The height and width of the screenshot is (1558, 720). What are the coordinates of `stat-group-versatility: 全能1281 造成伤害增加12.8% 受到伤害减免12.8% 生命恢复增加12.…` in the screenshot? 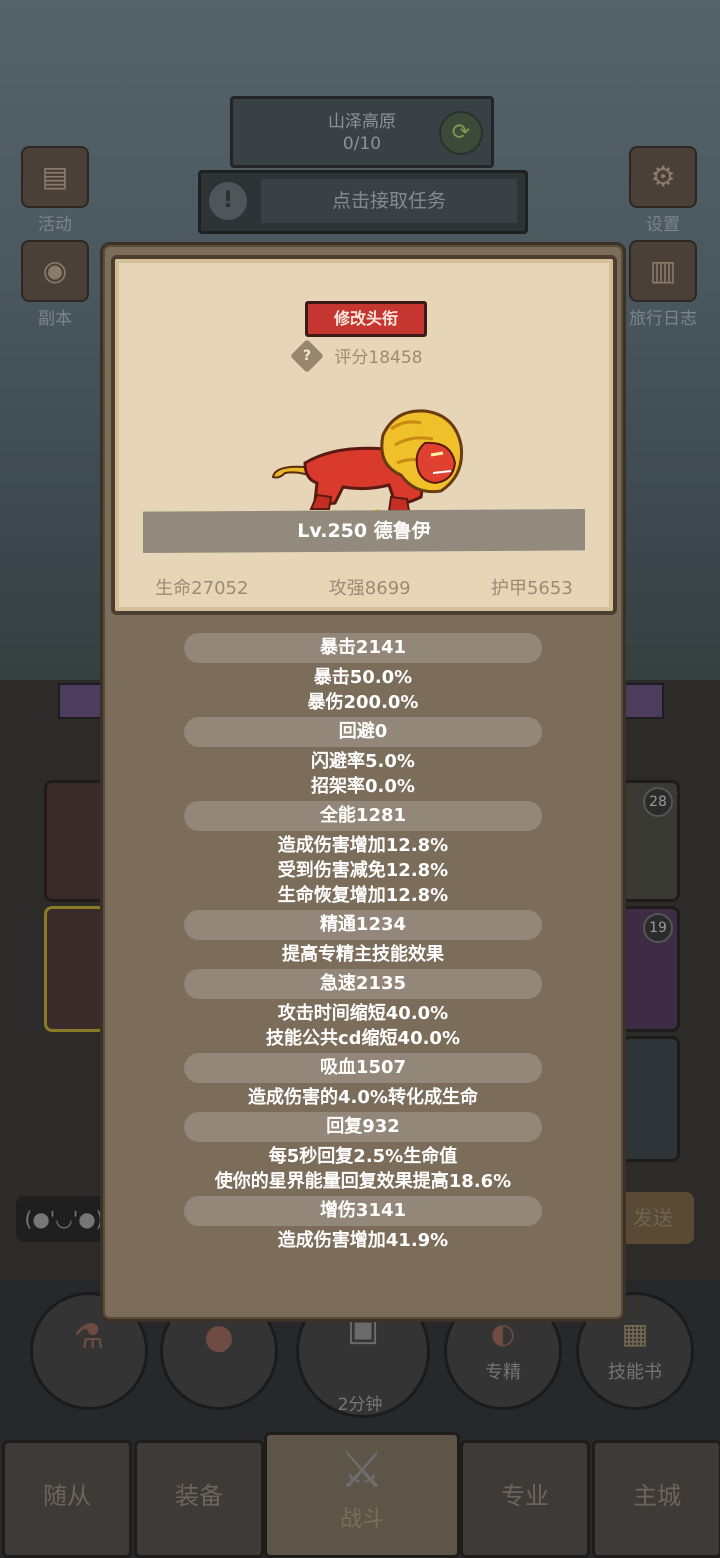 It's located at (363, 854).